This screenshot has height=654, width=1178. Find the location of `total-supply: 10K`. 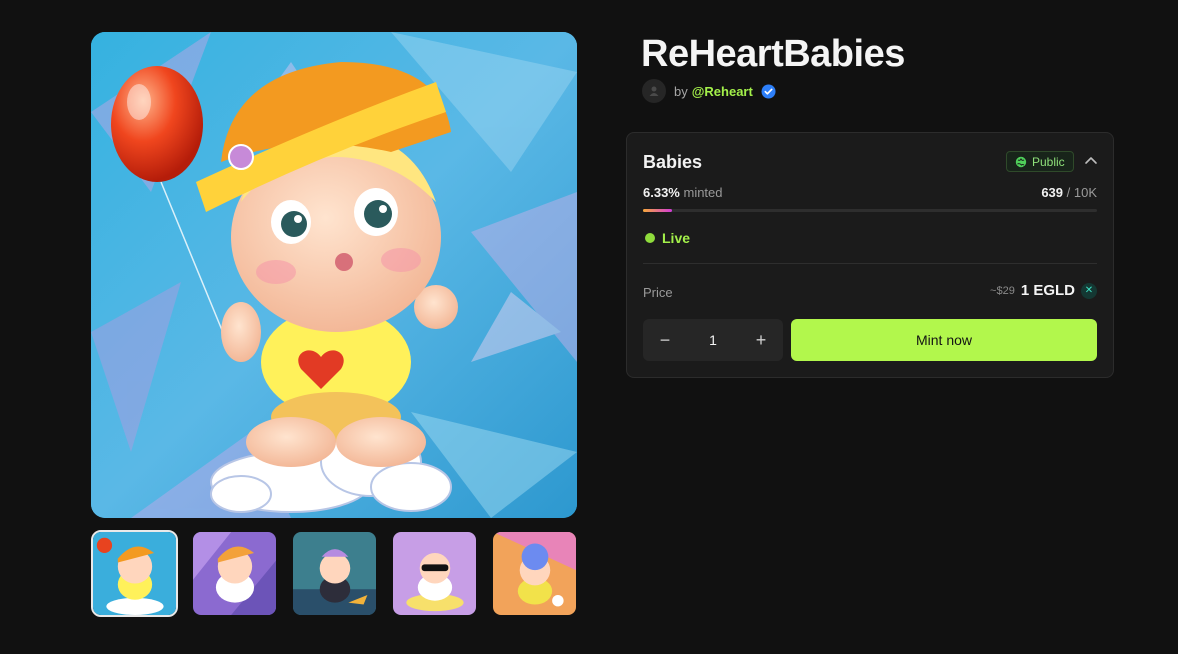

total-supply: 10K is located at coordinates (1085, 192).